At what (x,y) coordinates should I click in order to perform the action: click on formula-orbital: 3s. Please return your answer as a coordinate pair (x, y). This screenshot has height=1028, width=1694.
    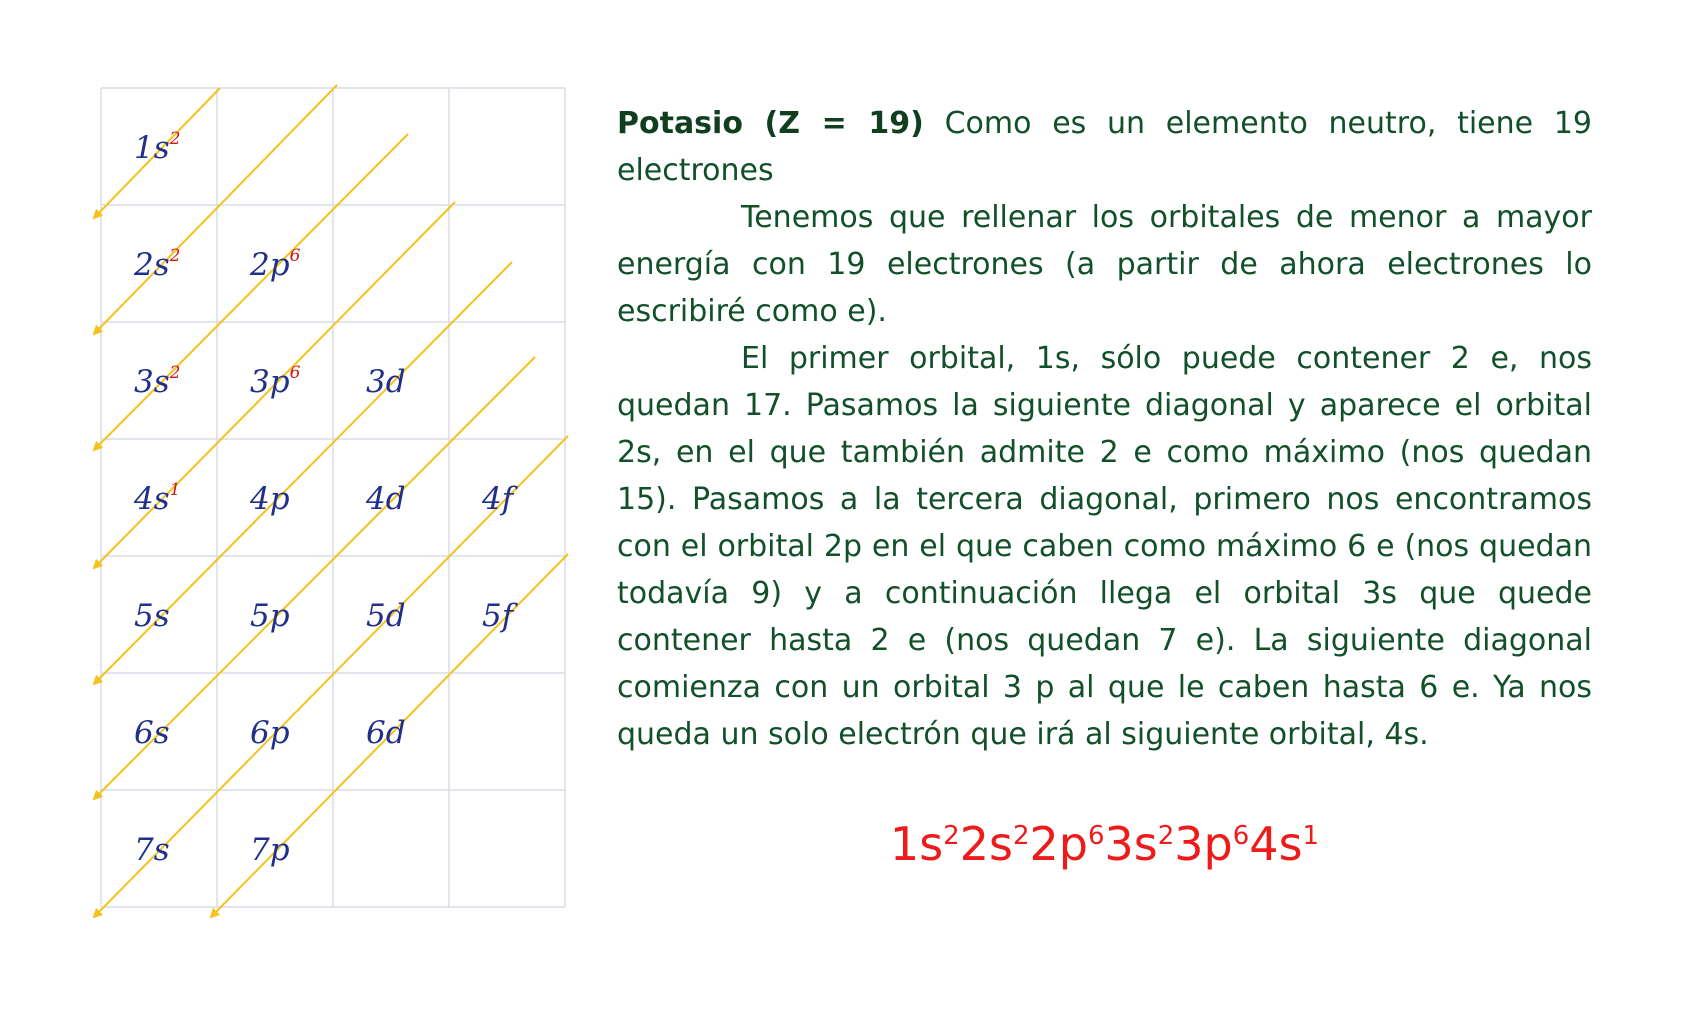
    Looking at the image, I should click on (1131, 844).